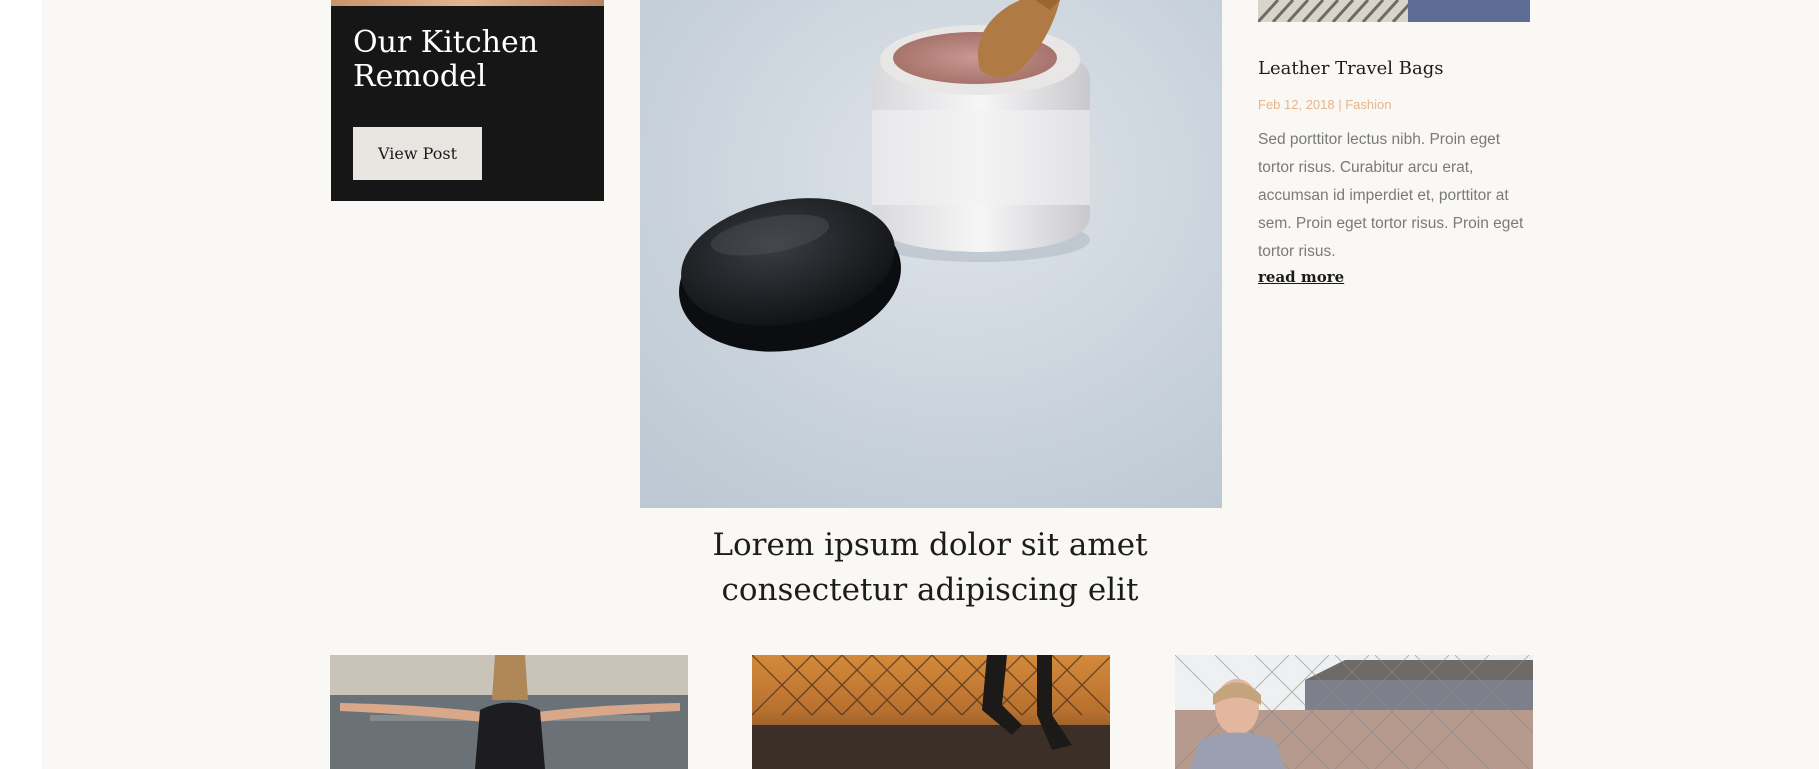 The width and height of the screenshot is (1819, 769). I want to click on read-more-link: read more, so click(1301, 277).